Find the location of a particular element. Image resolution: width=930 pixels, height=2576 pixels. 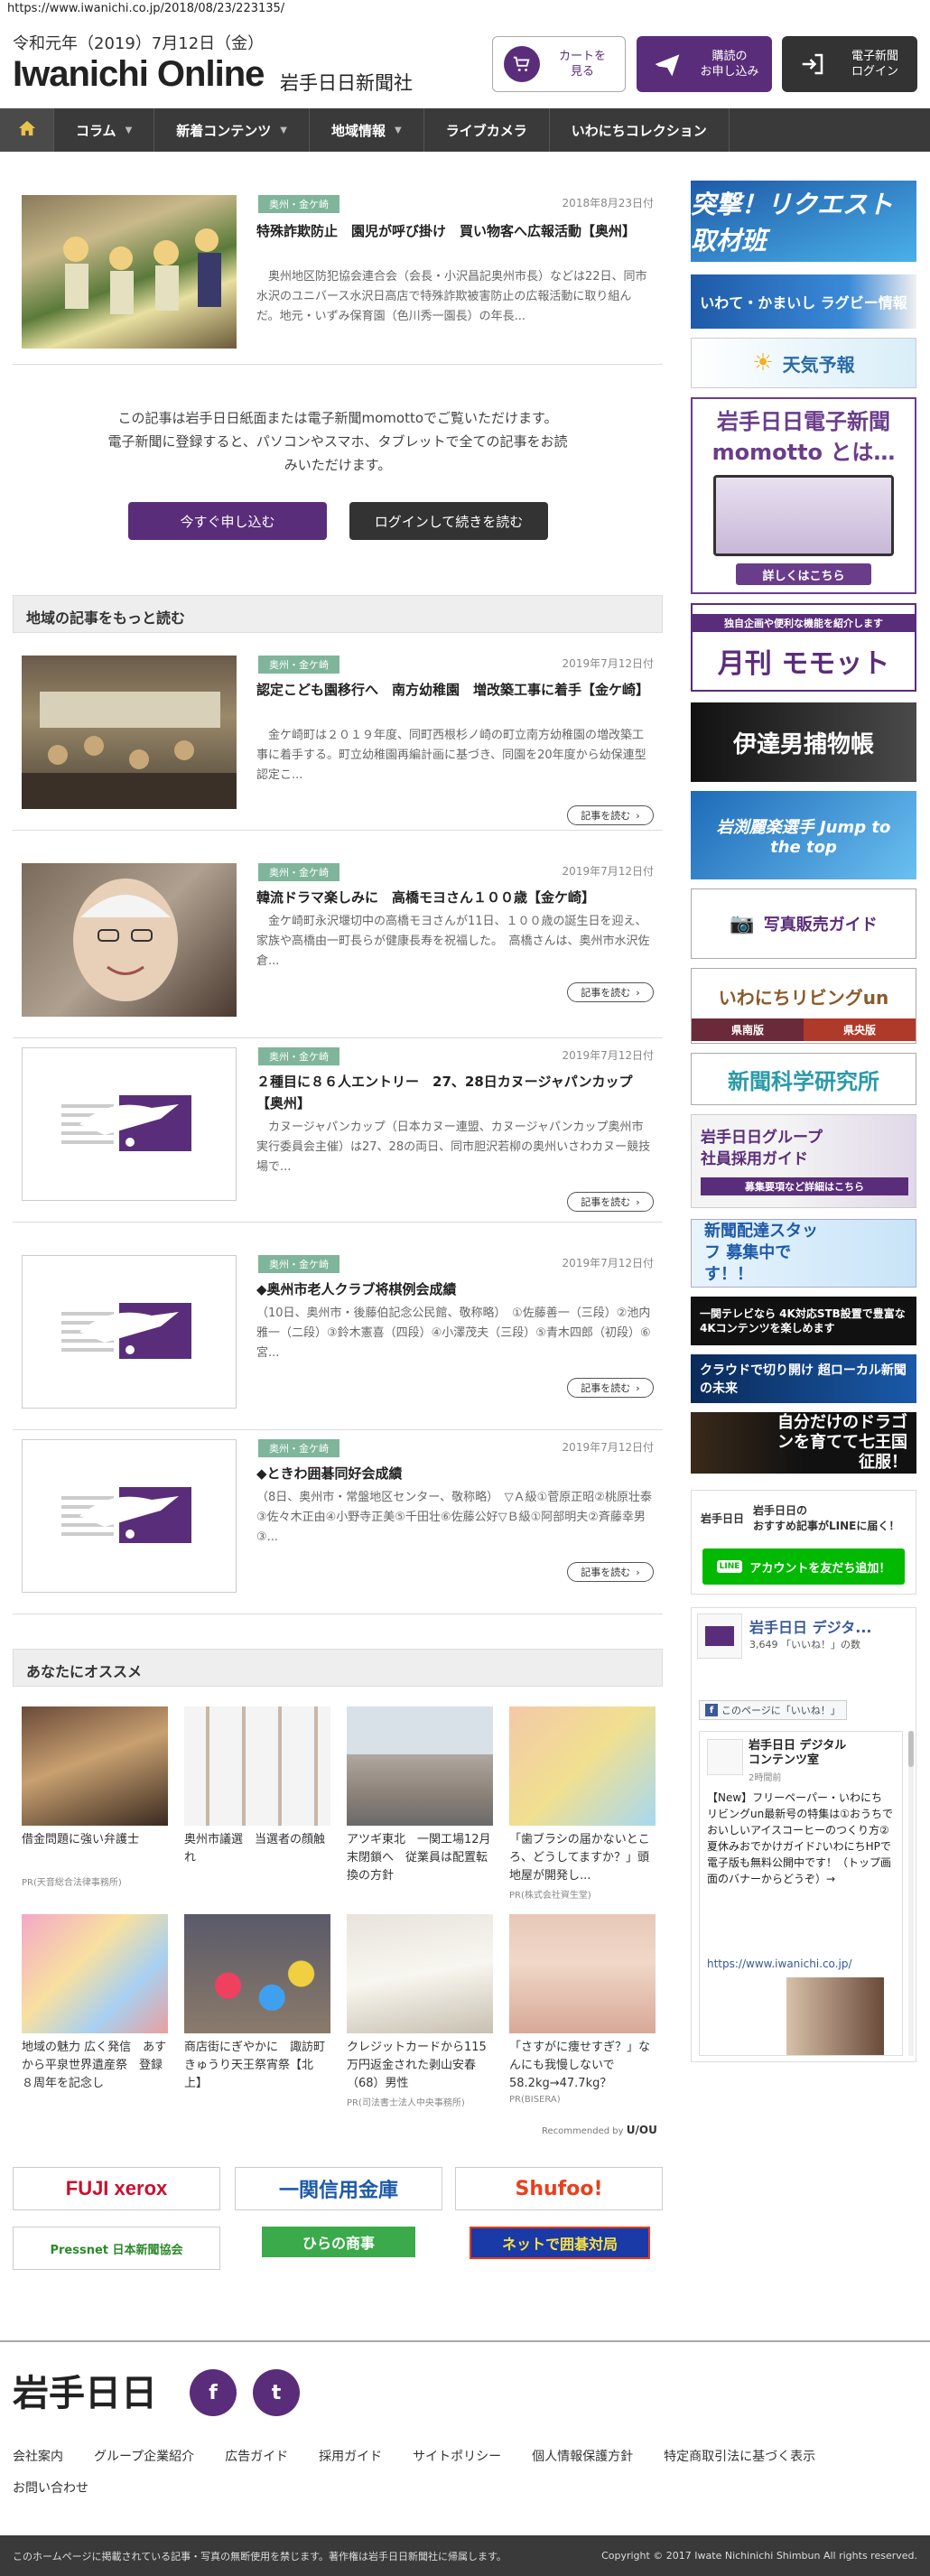

article-title: 認定こども園移行へ 南方幼稚園 増改築工事に着手【金ケ崎】 is located at coordinates (455, 690).